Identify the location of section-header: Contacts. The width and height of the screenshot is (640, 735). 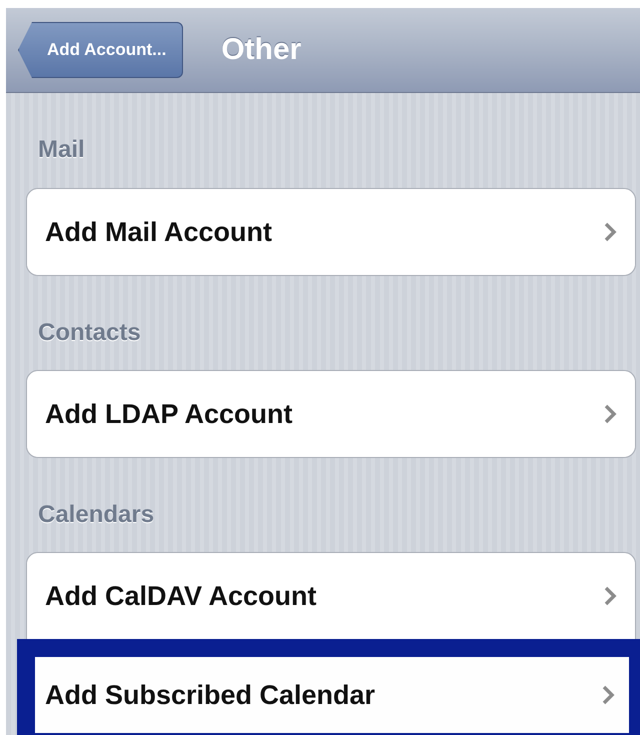
(89, 333).